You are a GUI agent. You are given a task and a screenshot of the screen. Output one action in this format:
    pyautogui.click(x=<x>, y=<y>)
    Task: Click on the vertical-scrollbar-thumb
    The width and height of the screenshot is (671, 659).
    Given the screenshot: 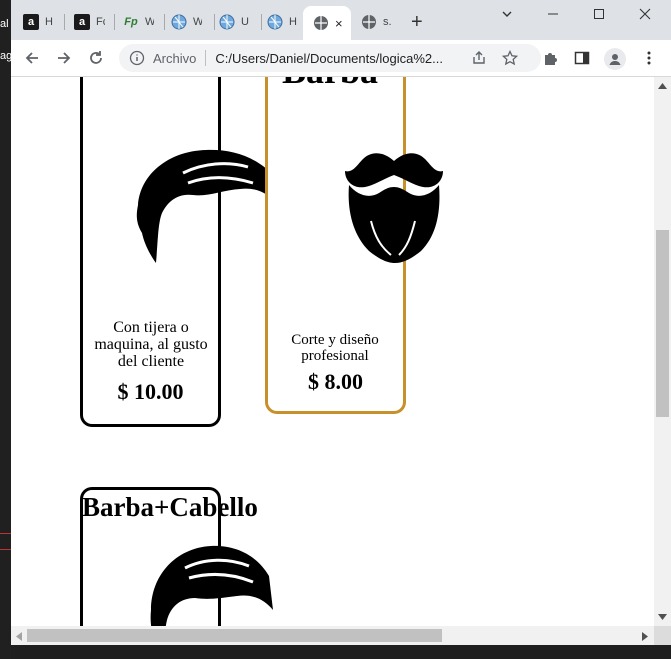 What is the action you would take?
    pyautogui.click(x=662, y=323)
    